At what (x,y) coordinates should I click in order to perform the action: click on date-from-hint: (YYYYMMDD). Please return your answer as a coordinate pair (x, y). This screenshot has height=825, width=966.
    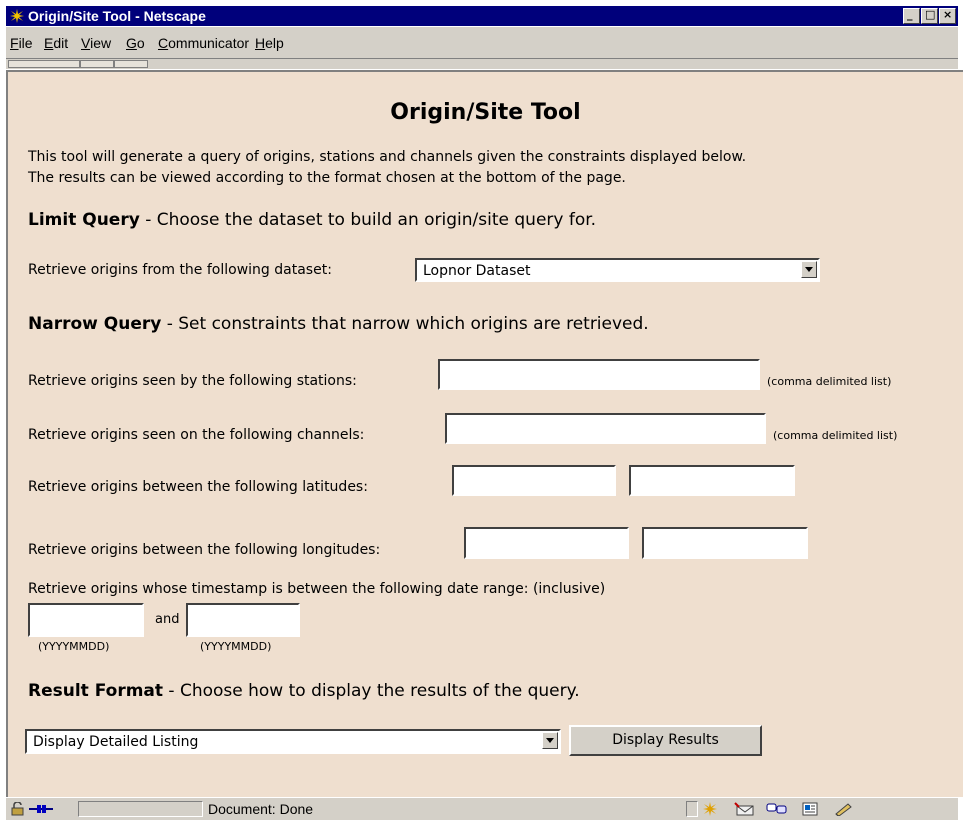
    Looking at the image, I should click on (74, 646).